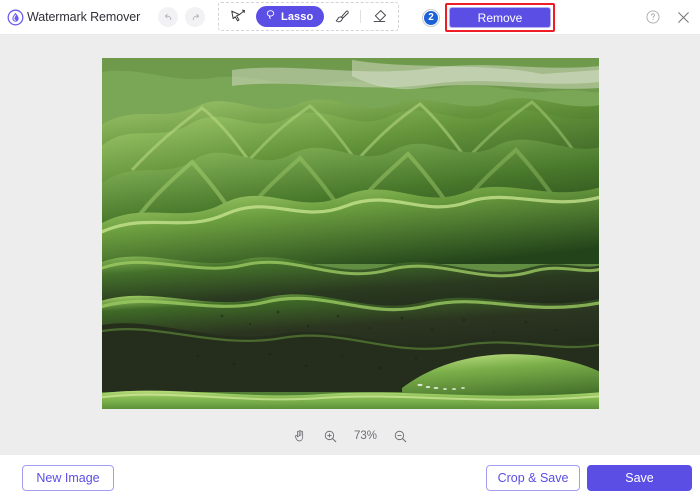 The width and height of the screenshot is (700, 500). What do you see at coordinates (168, 17) in the screenshot?
I see `undo-arrow-icon` at bounding box center [168, 17].